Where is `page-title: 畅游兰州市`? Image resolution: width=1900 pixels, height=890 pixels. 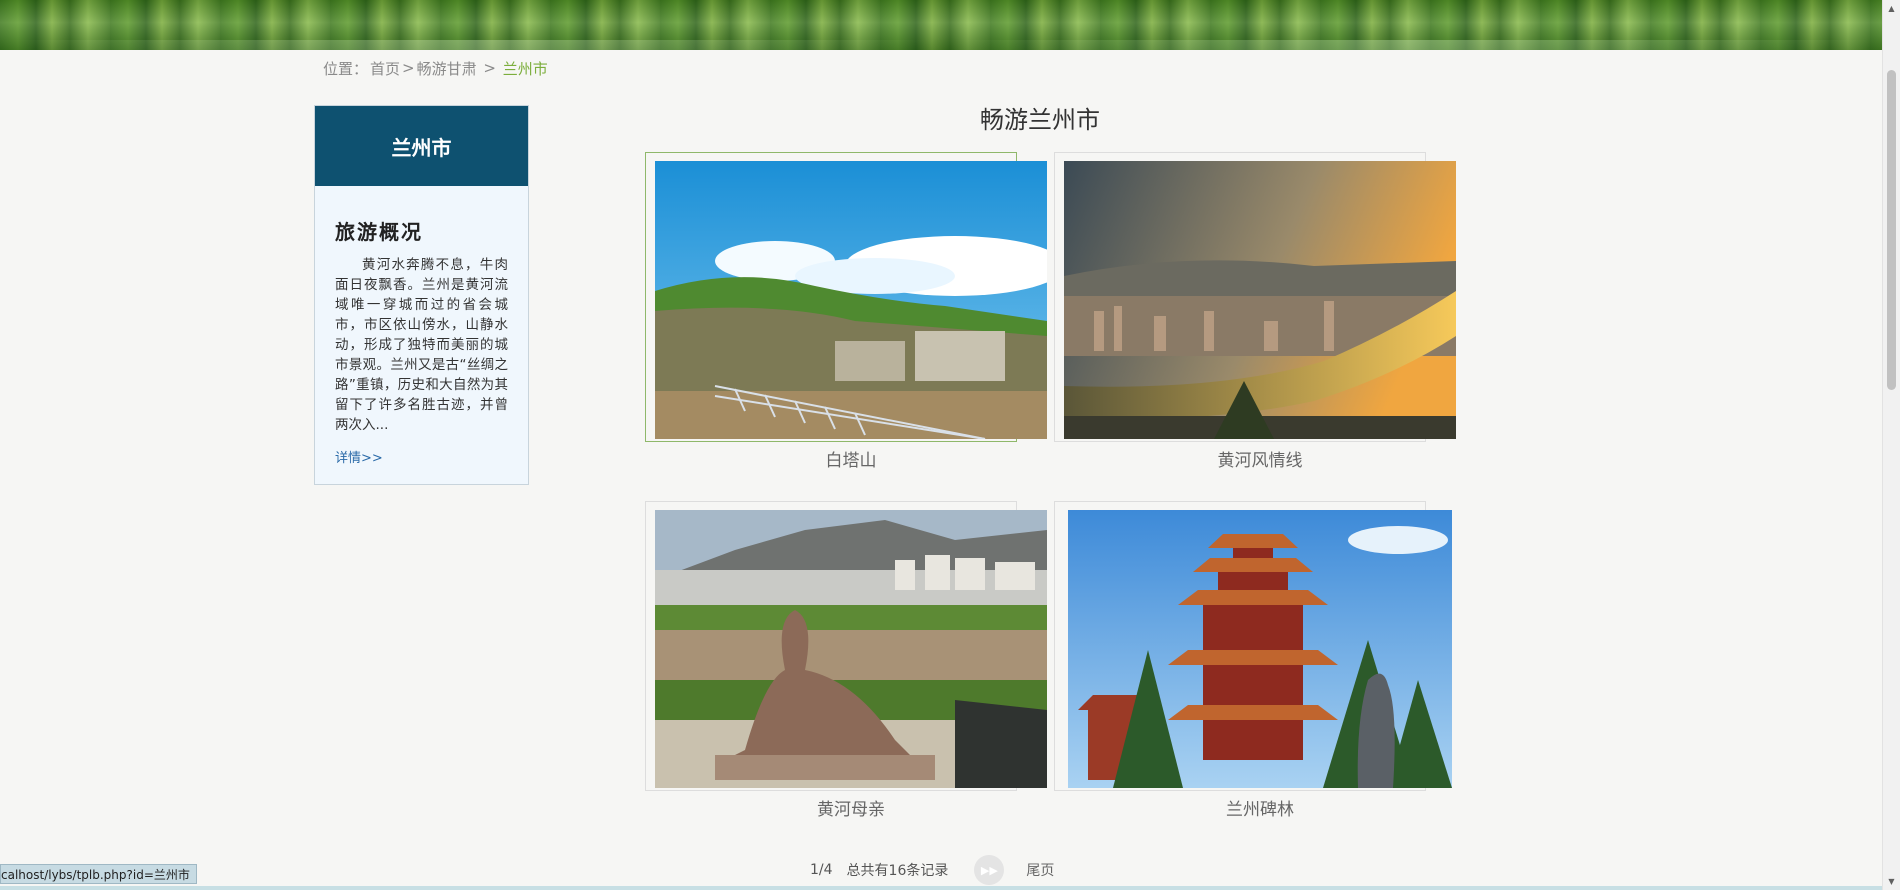
page-title: 畅游兰州市 is located at coordinates (1040, 120).